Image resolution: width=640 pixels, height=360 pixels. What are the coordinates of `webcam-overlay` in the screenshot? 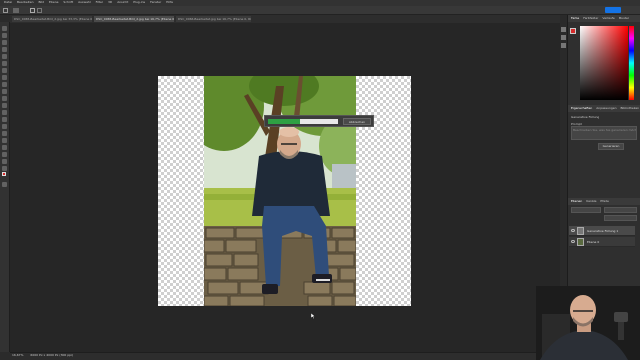 It's located at (588, 323).